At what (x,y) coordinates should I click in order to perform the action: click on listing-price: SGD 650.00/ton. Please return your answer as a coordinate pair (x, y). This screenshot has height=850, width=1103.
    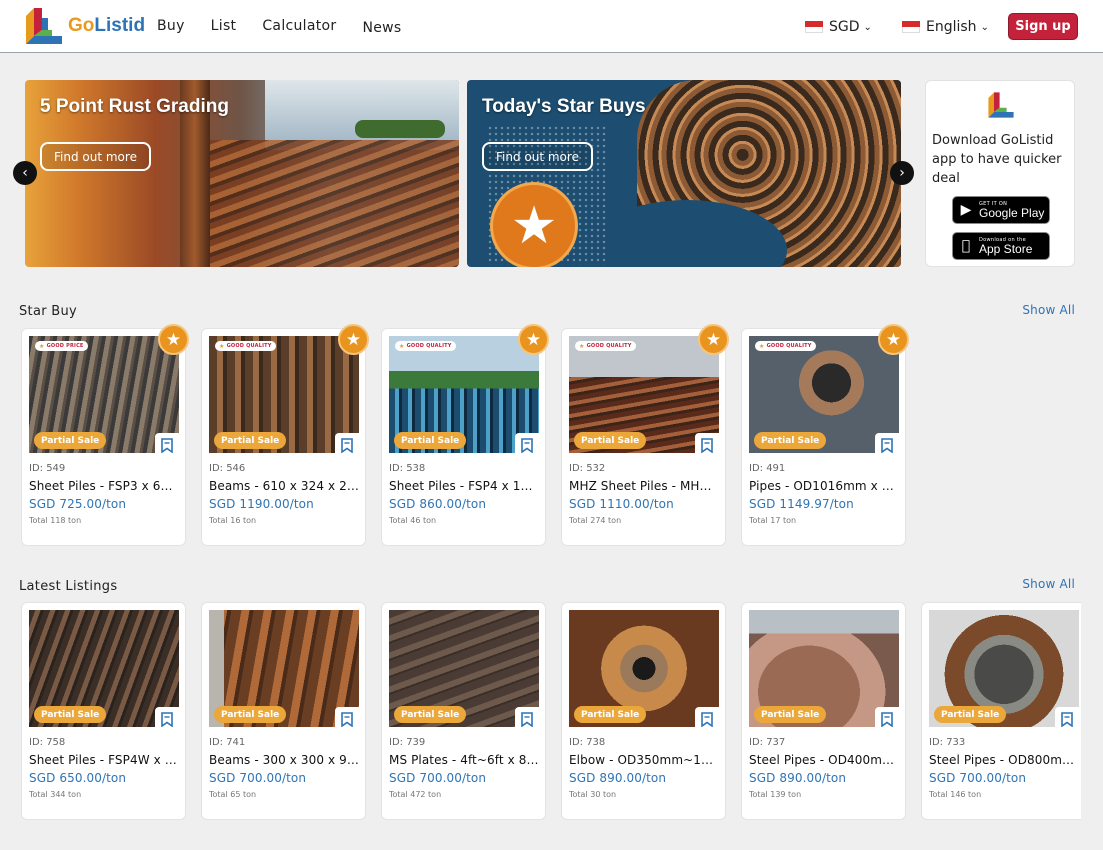
    Looking at the image, I should click on (78, 778).